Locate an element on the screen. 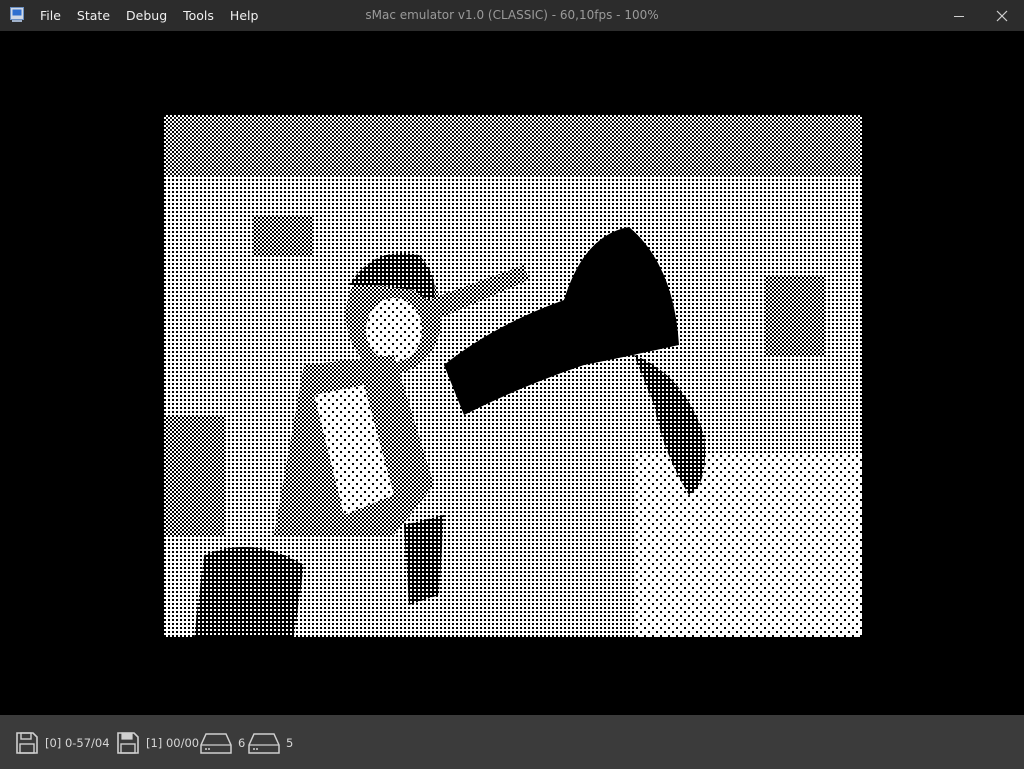 Image resolution: width=1024 pixels, height=769 pixels. menu-help: Help is located at coordinates (244, 15).